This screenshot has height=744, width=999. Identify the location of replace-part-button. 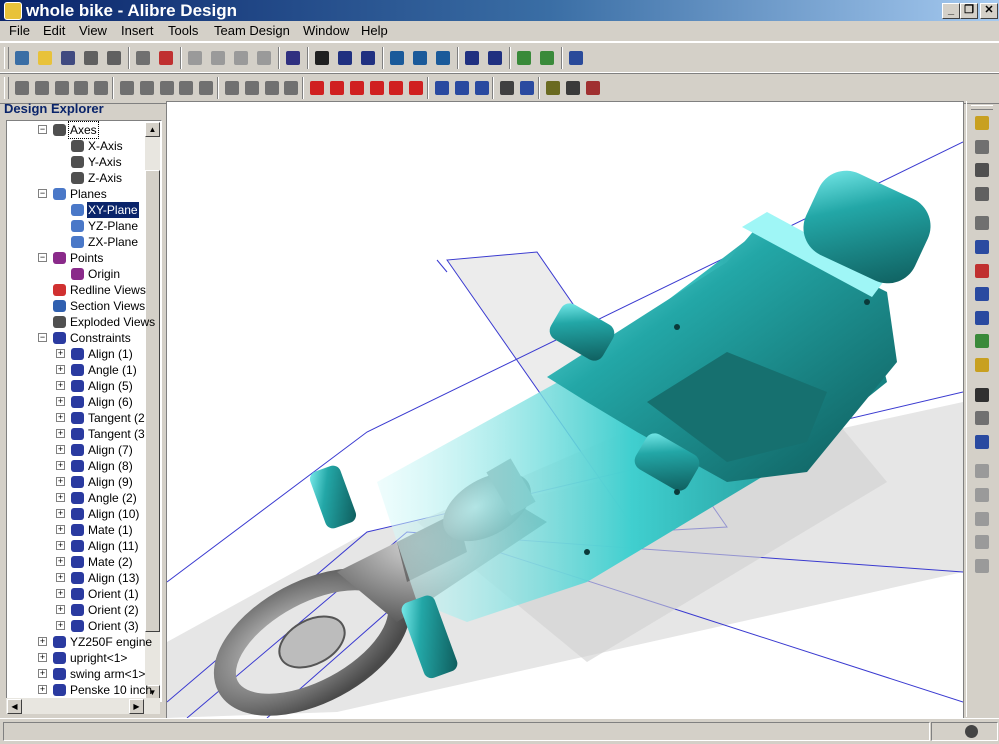
(62, 88).